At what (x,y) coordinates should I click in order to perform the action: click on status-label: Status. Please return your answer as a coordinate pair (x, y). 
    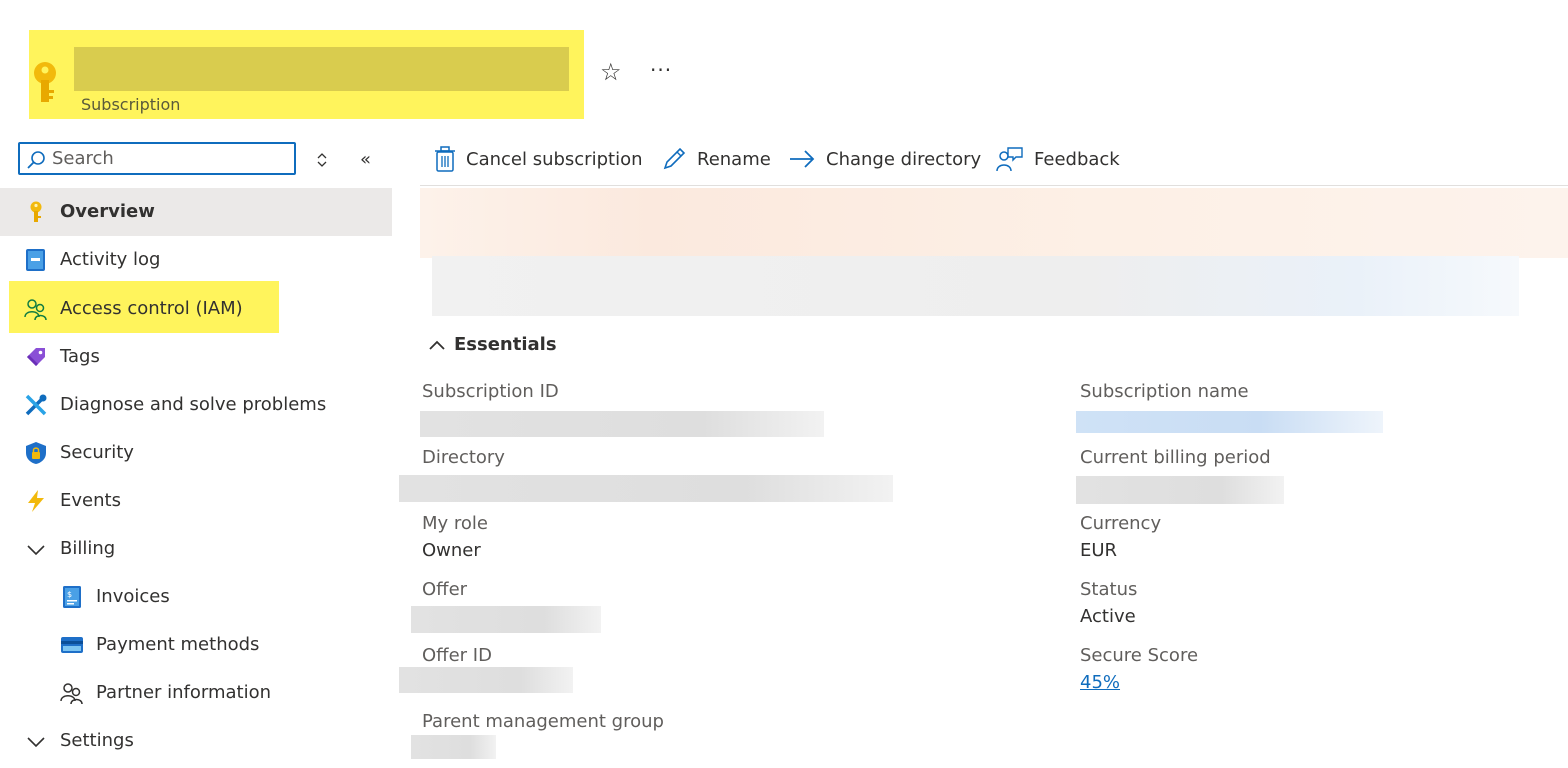
    Looking at the image, I should click on (1109, 589).